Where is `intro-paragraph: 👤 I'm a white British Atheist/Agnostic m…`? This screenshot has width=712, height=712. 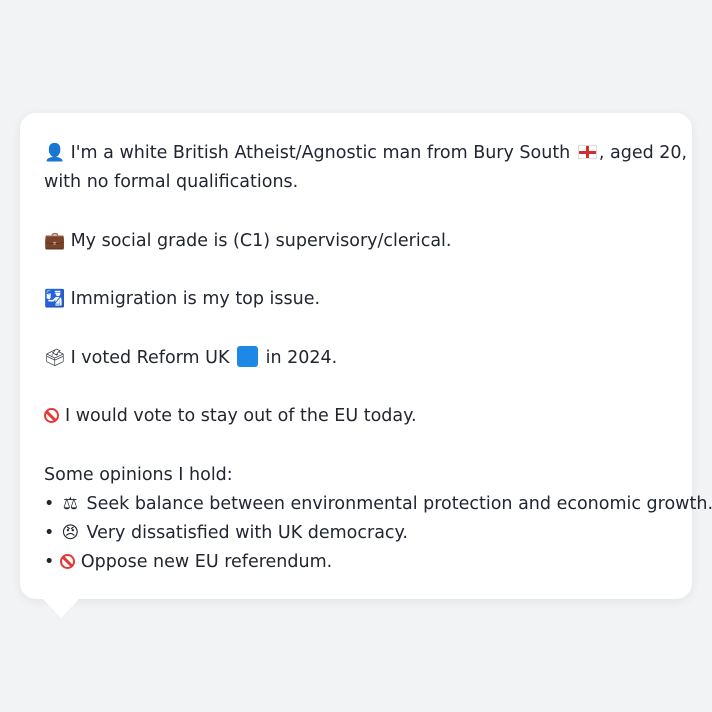
intro-paragraph: 👤 I'm a white British Atheist/Agnostic m… is located at coordinates (365, 168).